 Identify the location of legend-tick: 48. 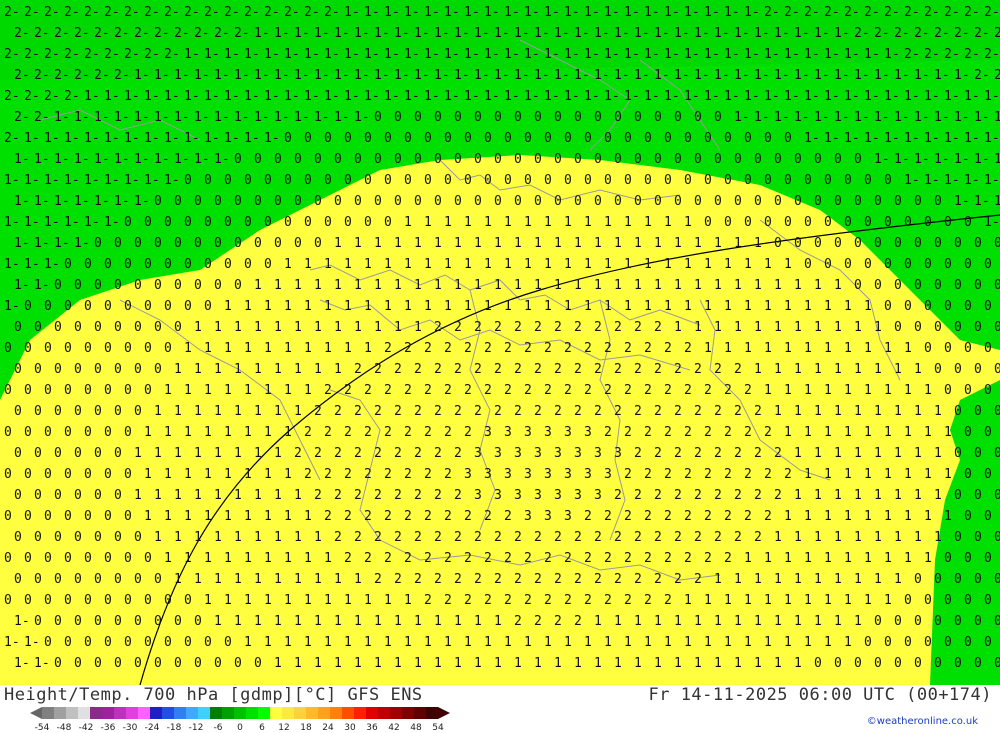
(416, 728).